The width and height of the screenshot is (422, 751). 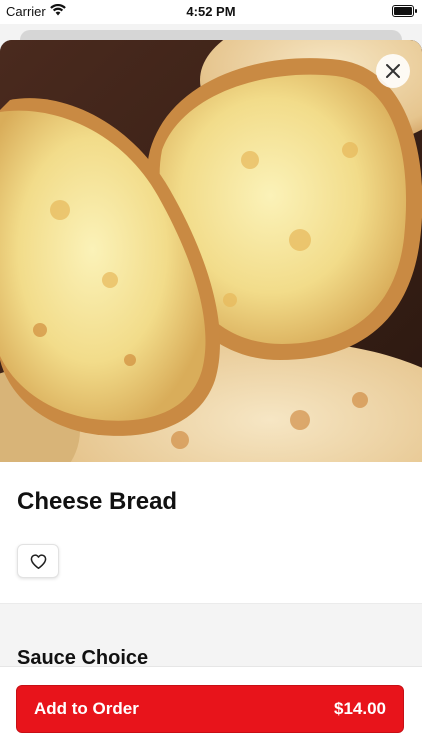 I want to click on heart-outline-icon, so click(x=38, y=561).